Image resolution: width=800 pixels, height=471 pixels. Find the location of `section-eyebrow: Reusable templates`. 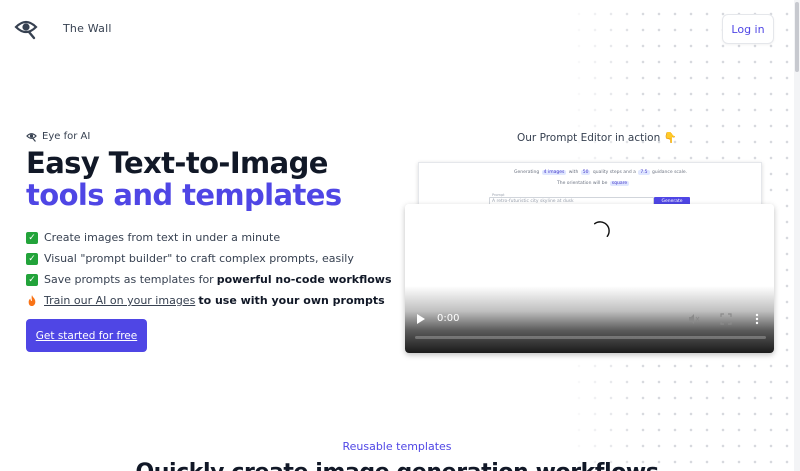

section-eyebrow: Reusable templates is located at coordinates (397, 446).